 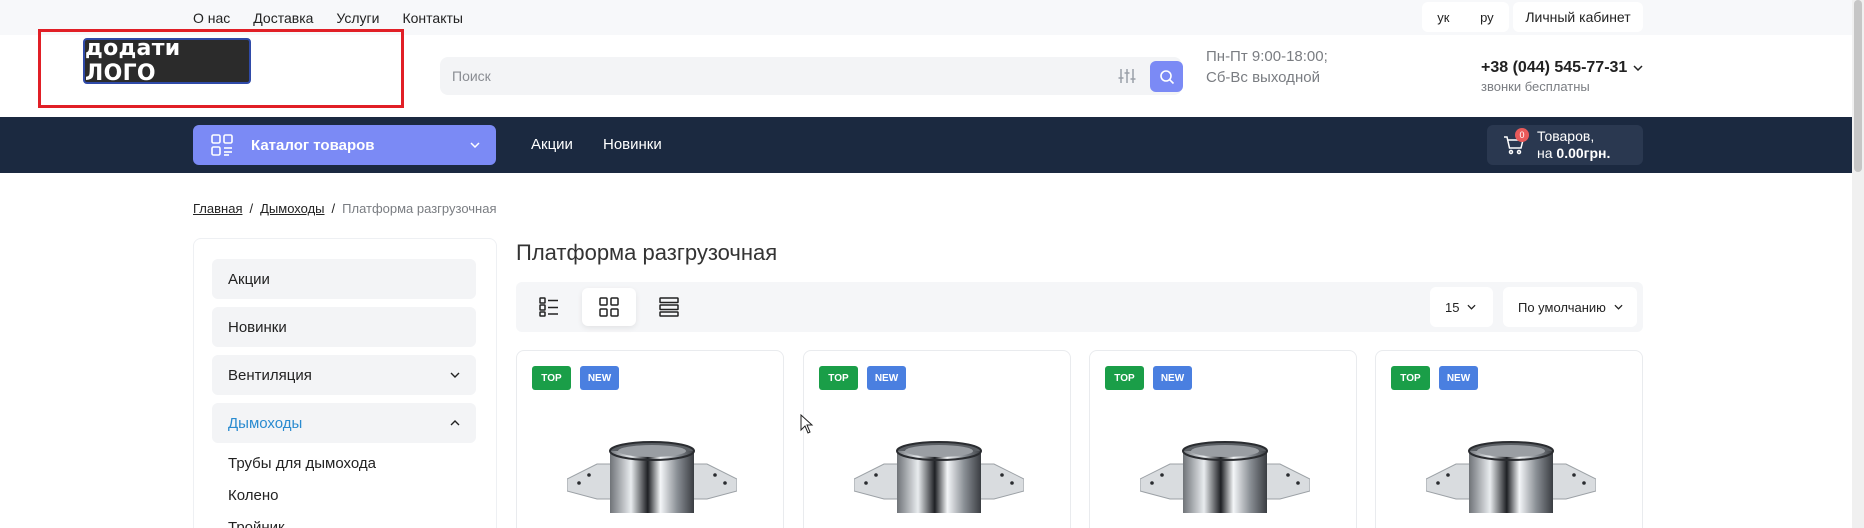 What do you see at coordinates (313, 145) in the screenshot?
I see `catalog-label: Каталог товаров` at bounding box center [313, 145].